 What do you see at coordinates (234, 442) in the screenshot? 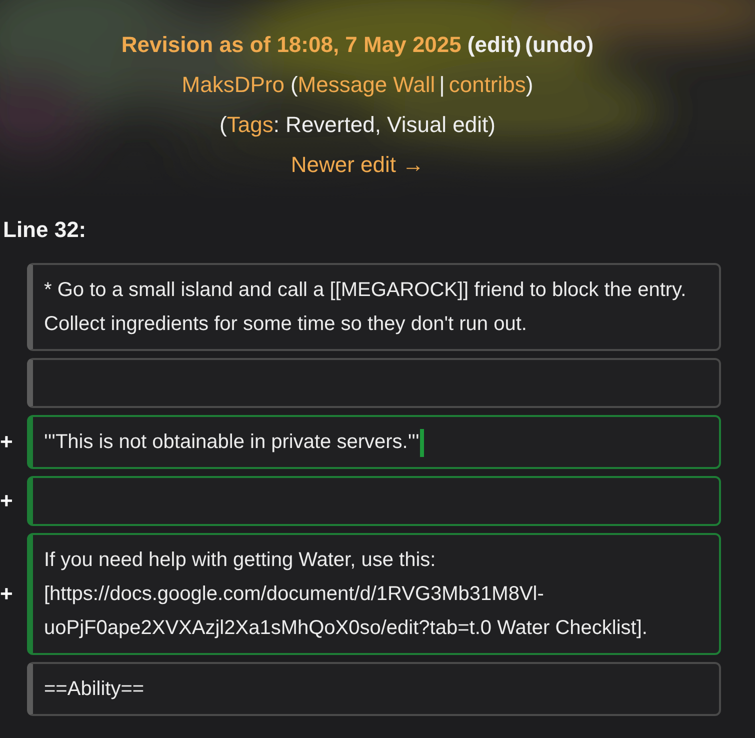
I see `diff-line-text: '''This is not obtainable in private servers.'''` at bounding box center [234, 442].